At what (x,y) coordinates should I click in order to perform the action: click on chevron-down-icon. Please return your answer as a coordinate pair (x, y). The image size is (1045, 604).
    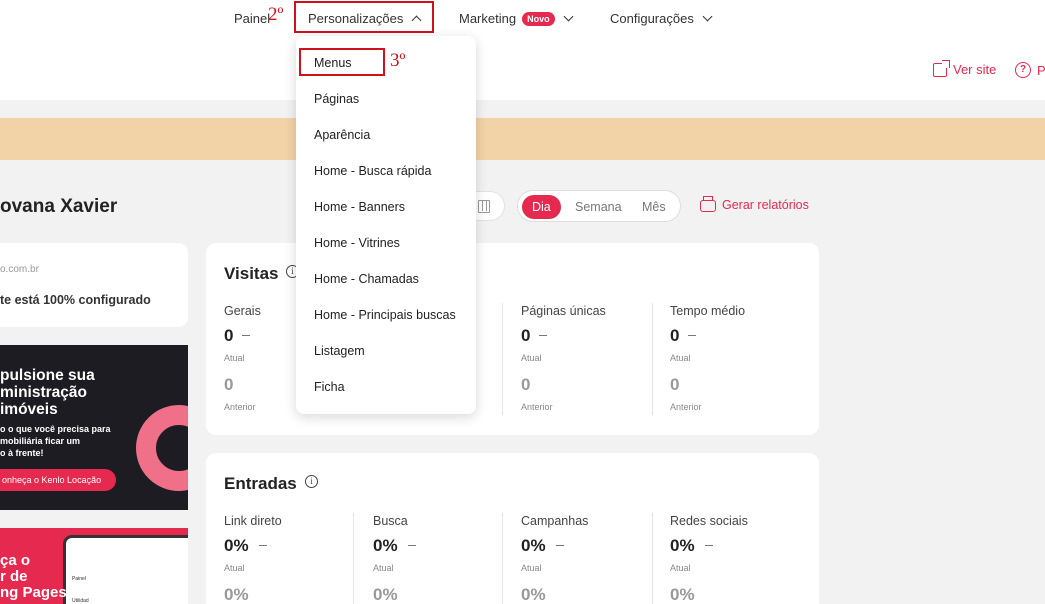
    Looking at the image, I should click on (707, 16).